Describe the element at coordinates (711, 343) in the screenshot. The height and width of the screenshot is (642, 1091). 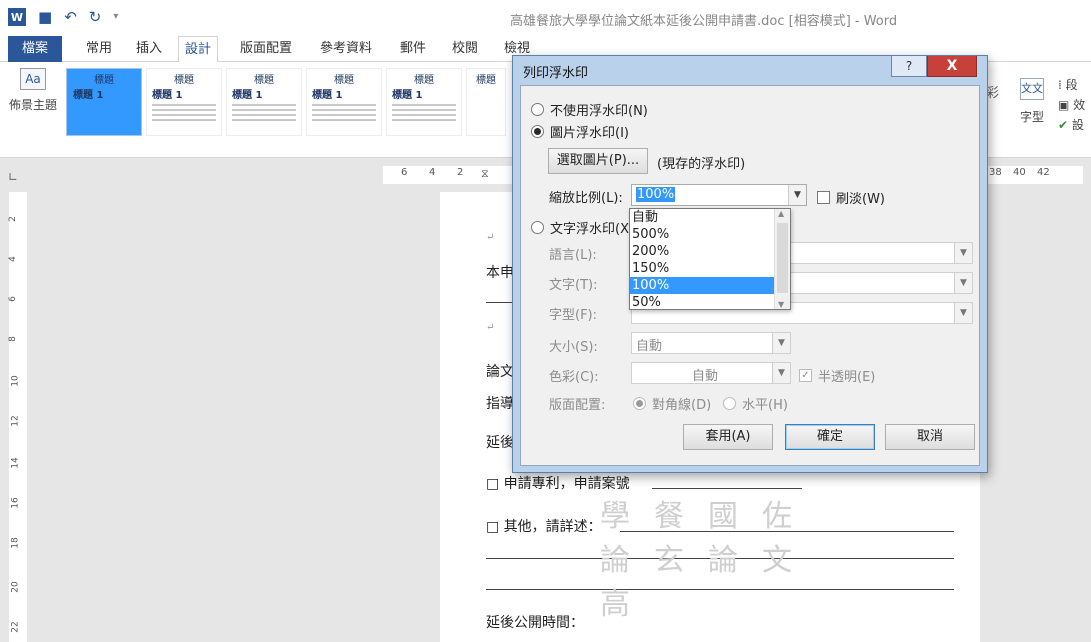
I see `size-combo: 自動 ▼` at that location.